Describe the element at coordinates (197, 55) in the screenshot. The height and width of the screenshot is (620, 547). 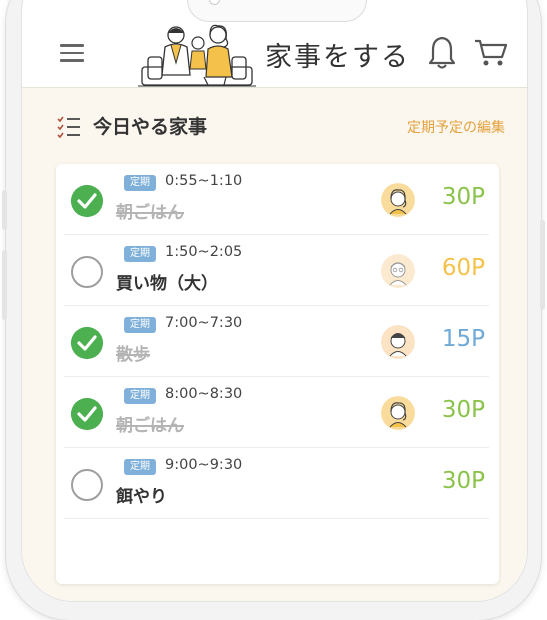
I see `family-illustration` at that location.